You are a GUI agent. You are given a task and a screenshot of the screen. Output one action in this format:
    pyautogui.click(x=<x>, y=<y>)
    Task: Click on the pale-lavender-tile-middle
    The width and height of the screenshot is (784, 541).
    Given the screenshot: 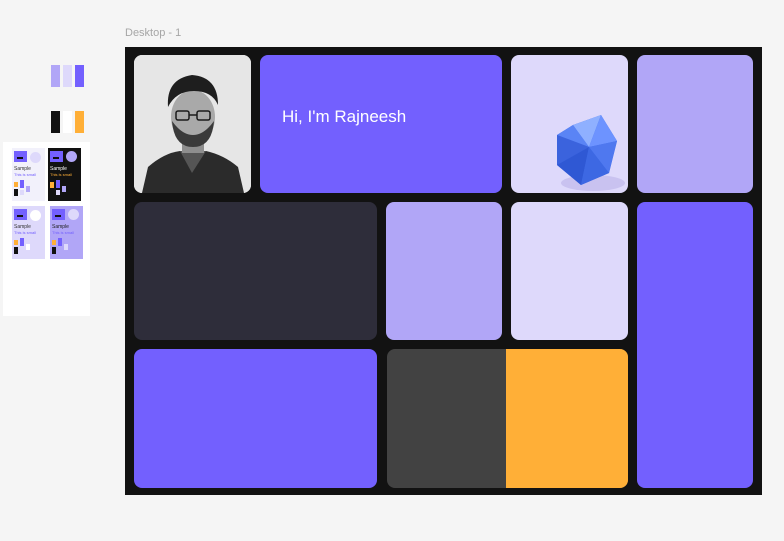 What is the action you would take?
    pyautogui.click(x=569, y=271)
    